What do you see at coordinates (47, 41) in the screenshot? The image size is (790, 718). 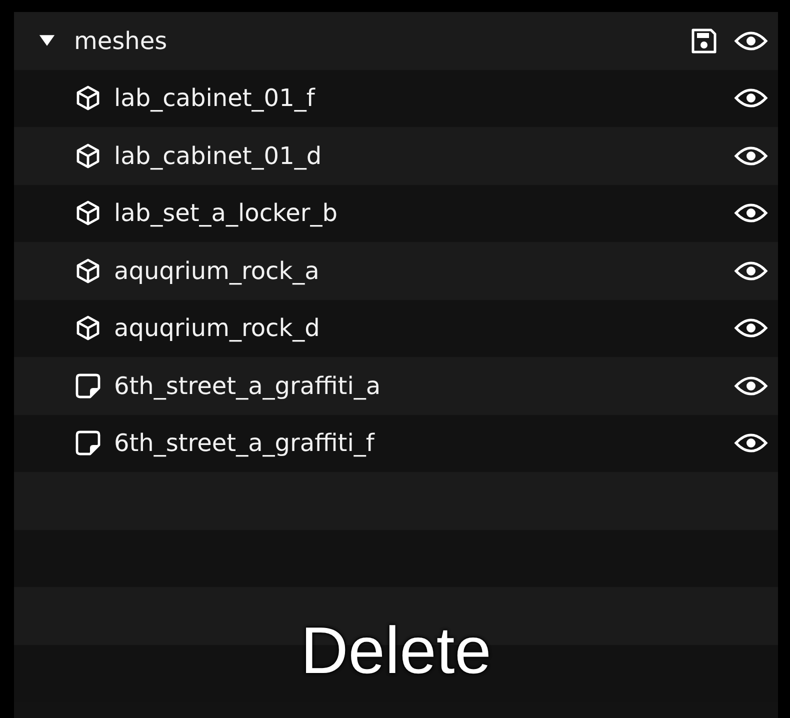 I see `expand-caret-icon` at bounding box center [47, 41].